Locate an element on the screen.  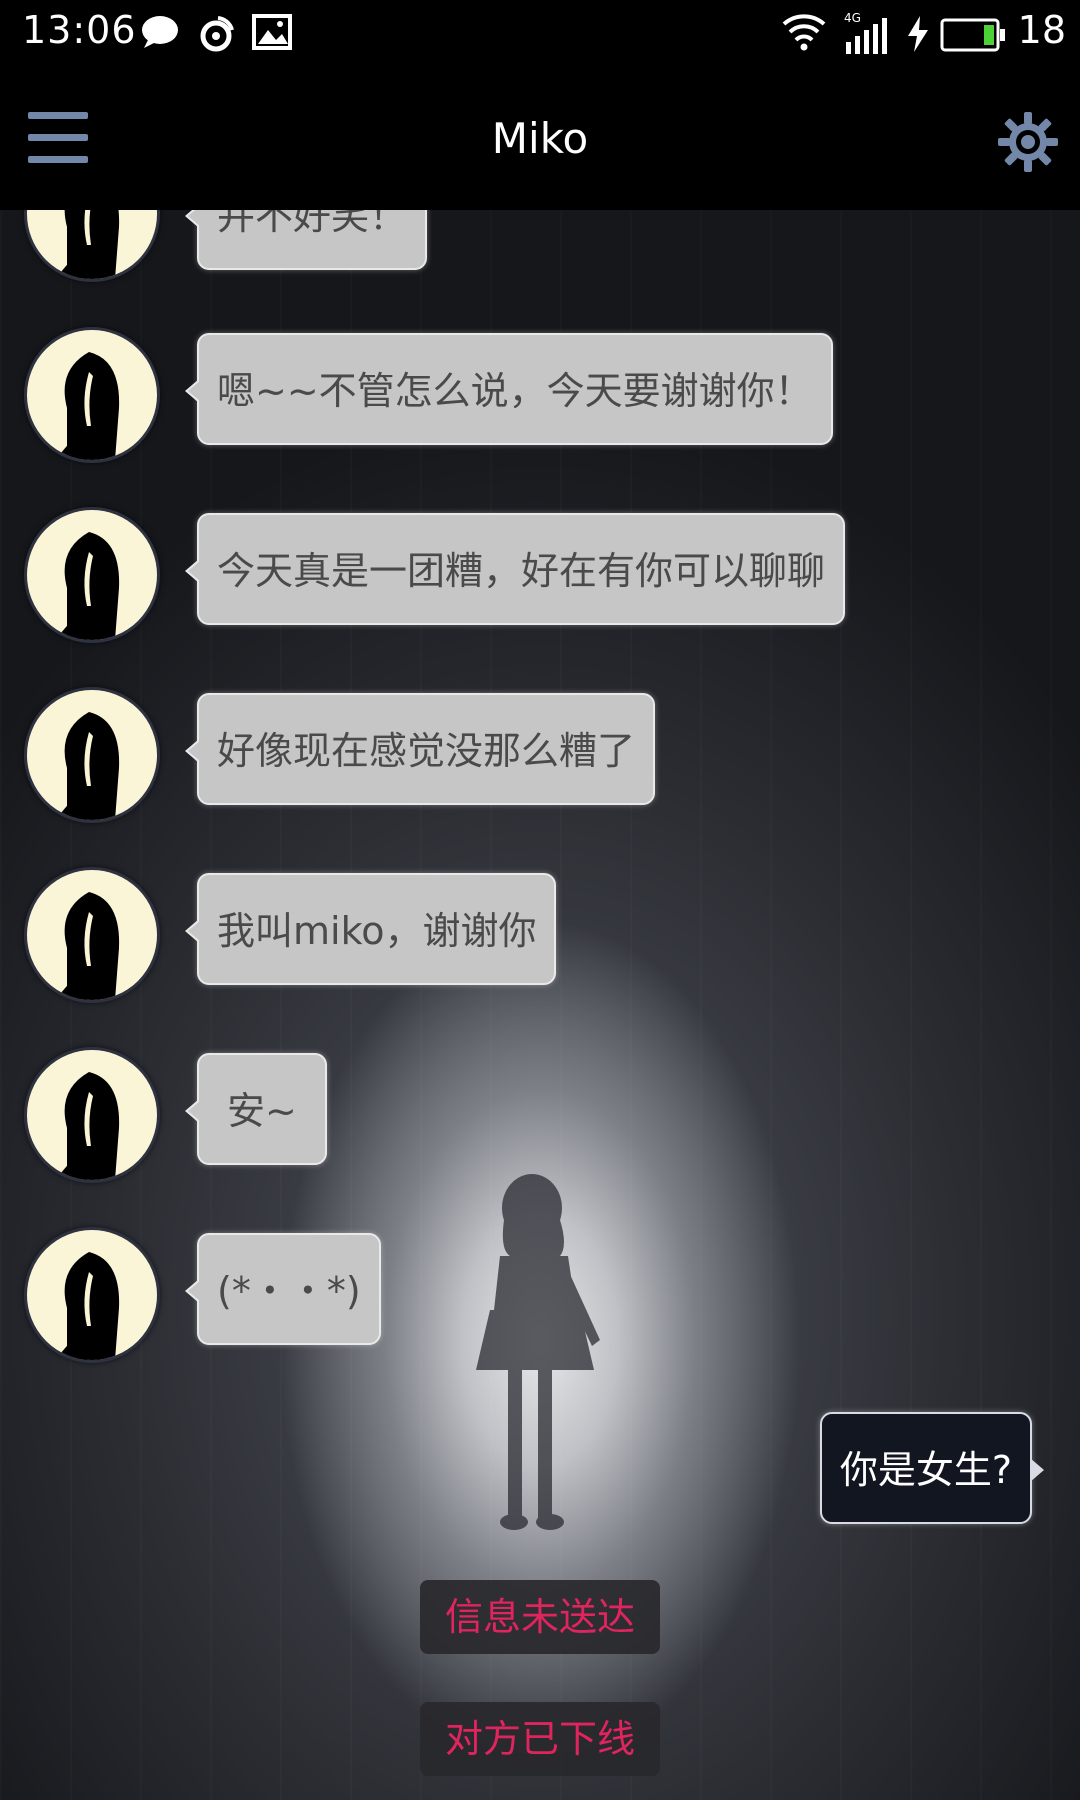
chat-title: Miko is located at coordinates (540, 138).